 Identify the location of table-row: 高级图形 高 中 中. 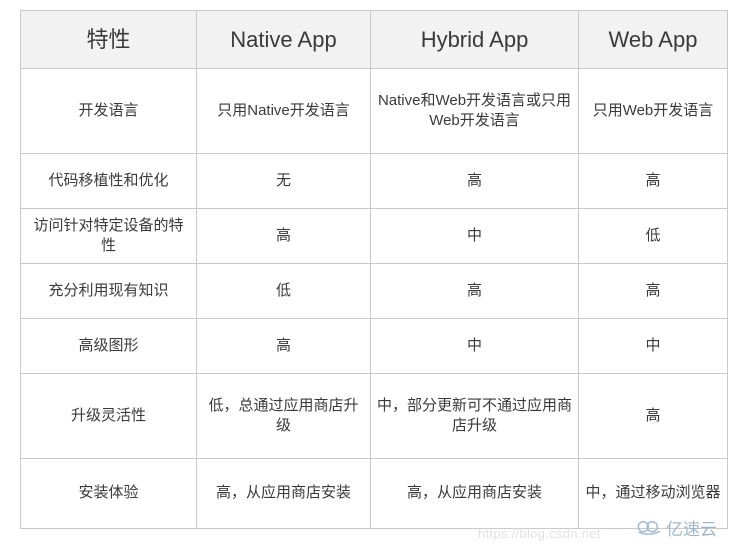
(374, 346).